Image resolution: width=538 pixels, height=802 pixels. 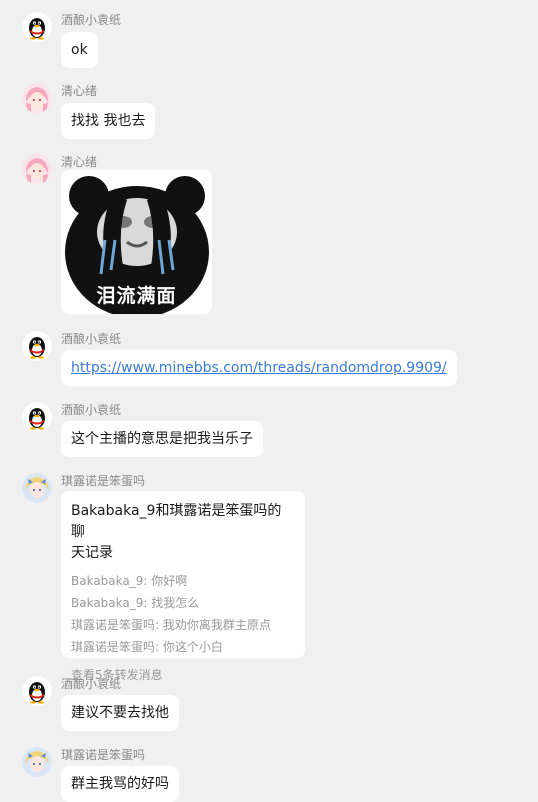 What do you see at coordinates (136, 296) in the screenshot?
I see `sticker-caption: 泪流满面` at bounding box center [136, 296].